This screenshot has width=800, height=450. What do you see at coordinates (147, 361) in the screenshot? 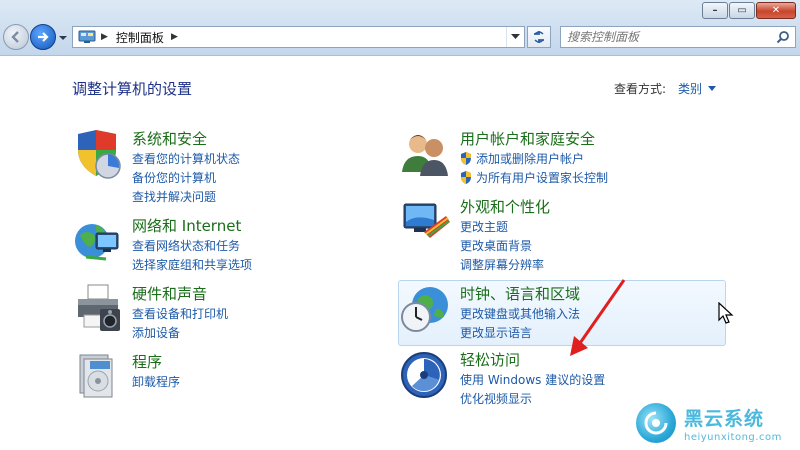
I see `category-title: 程序` at bounding box center [147, 361].